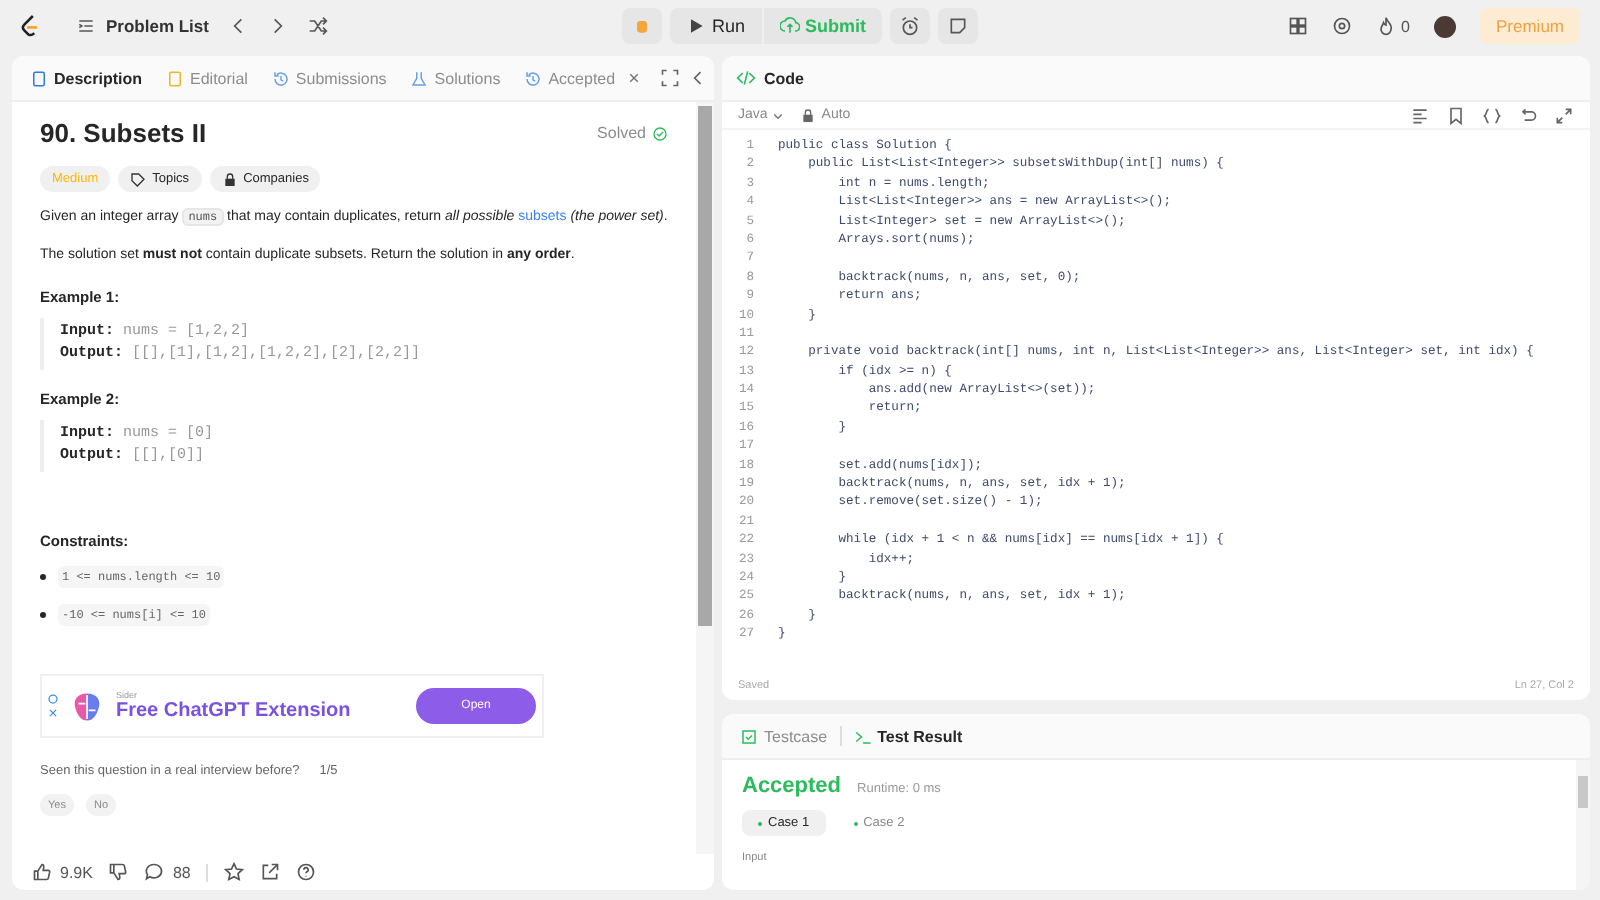 This screenshot has height=900, width=1600. Describe the element at coordinates (329, 78) in the screenshot. I see `panel-tab: Submissions` at that location.